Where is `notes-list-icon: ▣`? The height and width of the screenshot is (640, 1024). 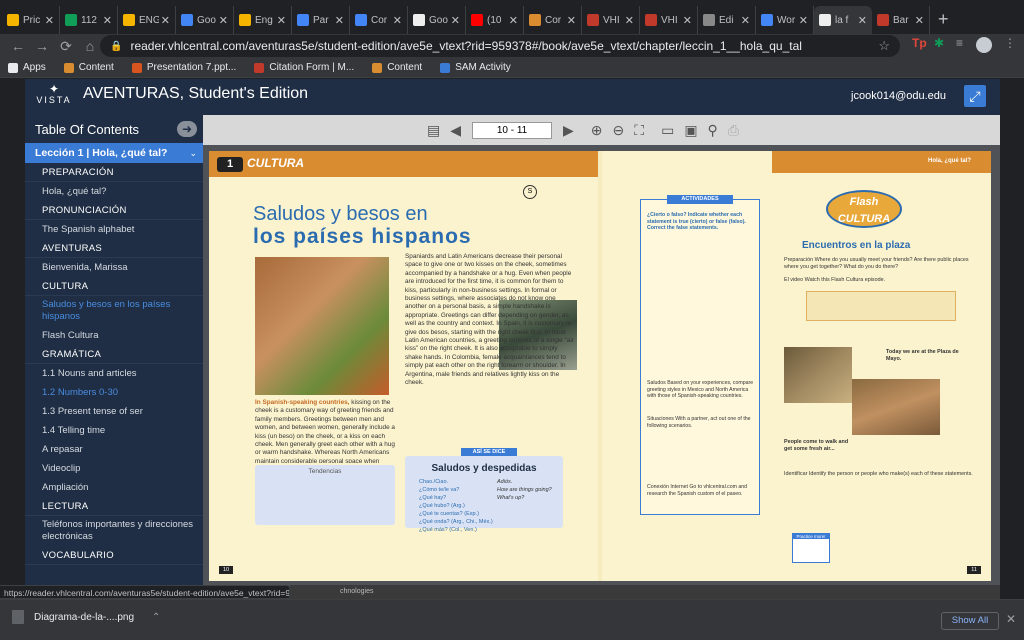 notes-list-icon: ▣ is located at coordinates (690, 130).